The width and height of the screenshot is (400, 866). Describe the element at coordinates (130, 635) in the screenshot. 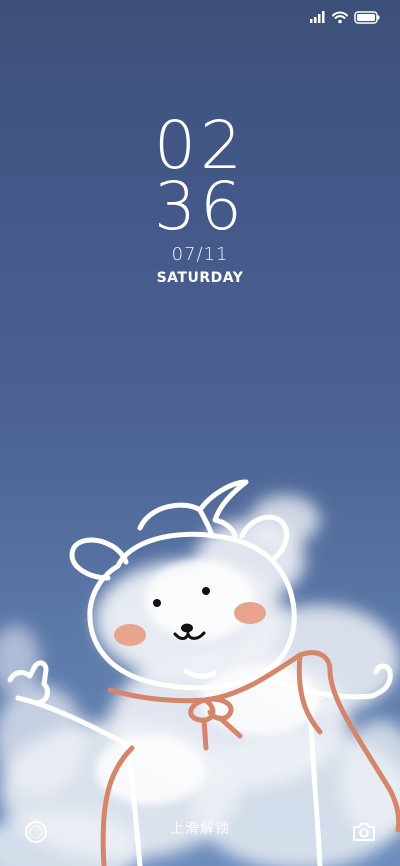

I see `bear-cheek-left` at that location.